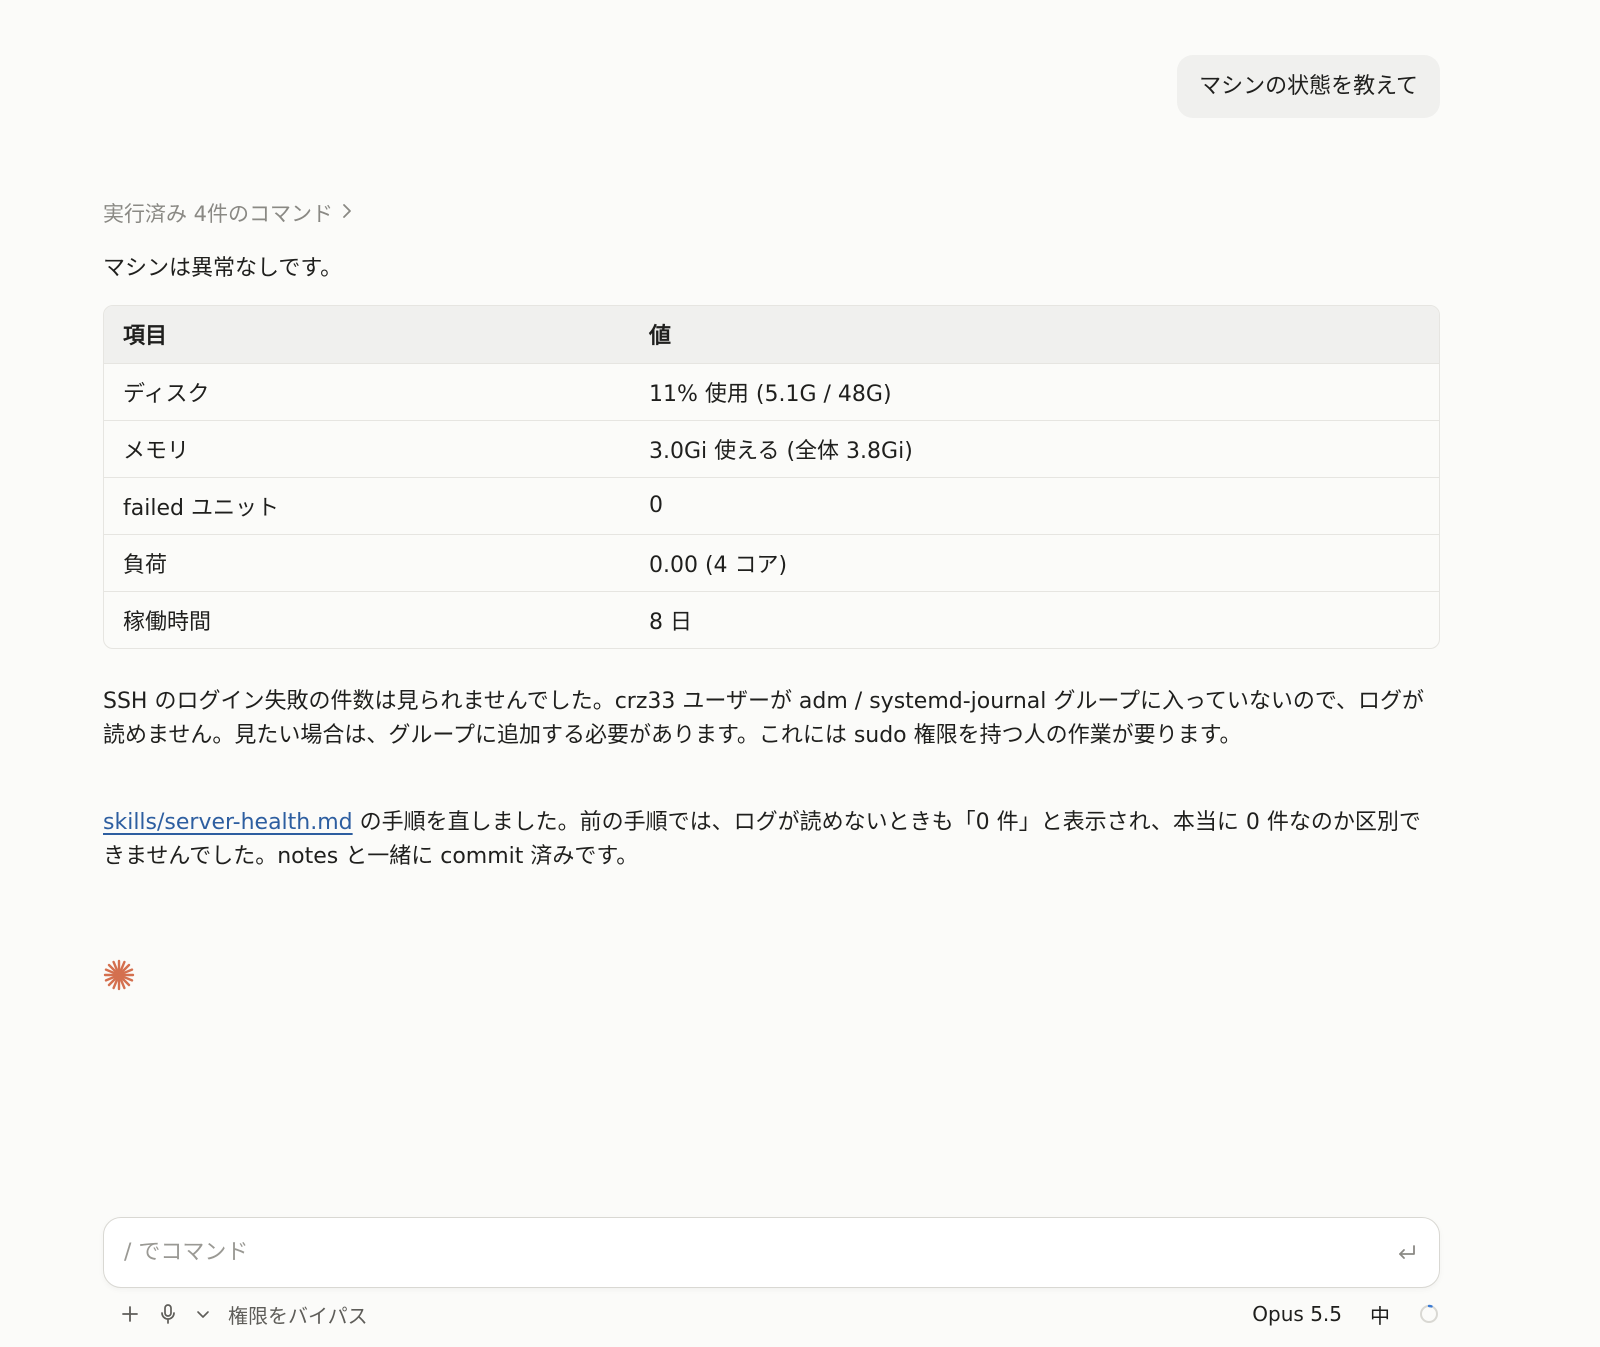 The image size is (1600, 1347). What do you see at coordinates (201, 508) in the screenshot?
I see `table-cell-item: failed ユニット` at bounding box center [201, 508].